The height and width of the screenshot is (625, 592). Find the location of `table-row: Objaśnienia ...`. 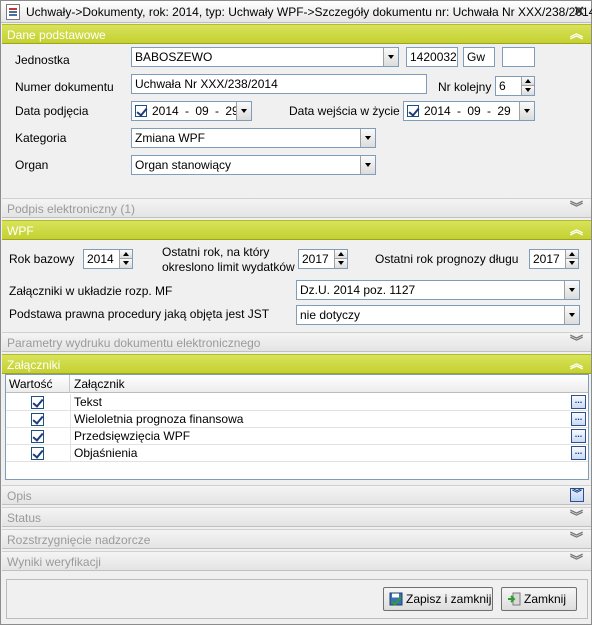

table-row: Objaśnienia ... is located at coordinates (297, 453).